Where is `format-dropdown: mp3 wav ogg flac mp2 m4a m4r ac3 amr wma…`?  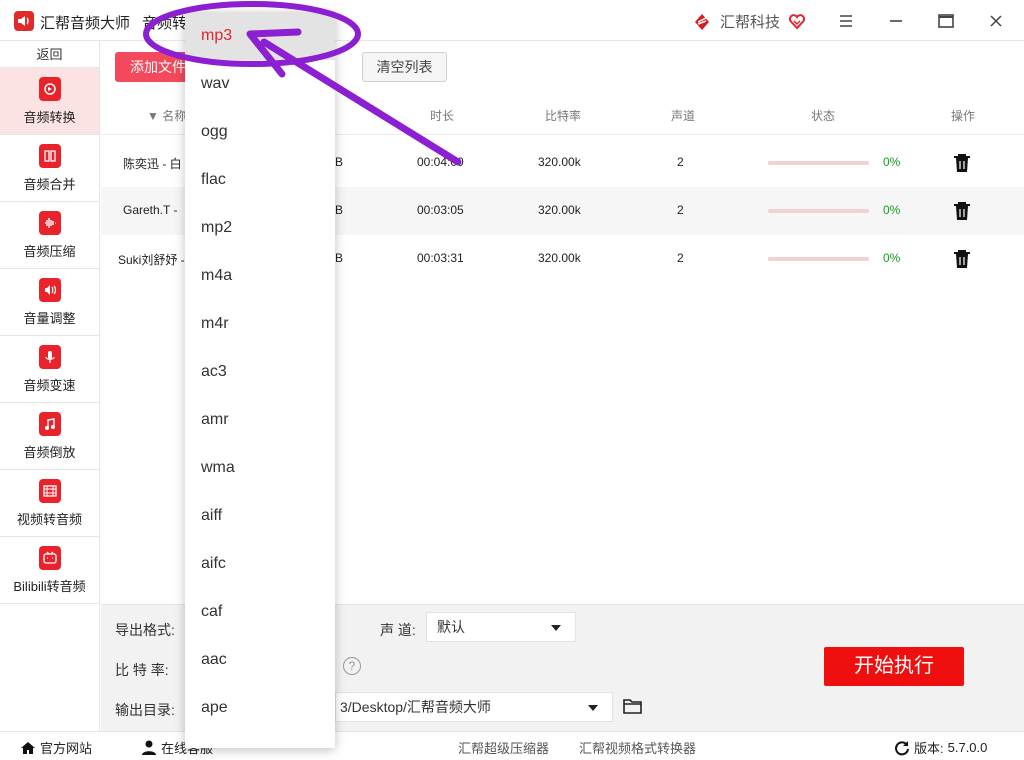
format-dropdown: mp3 wav ogg flac mp2 m4a m4r ac3 amr wma… is located at coordinates (260, 380).